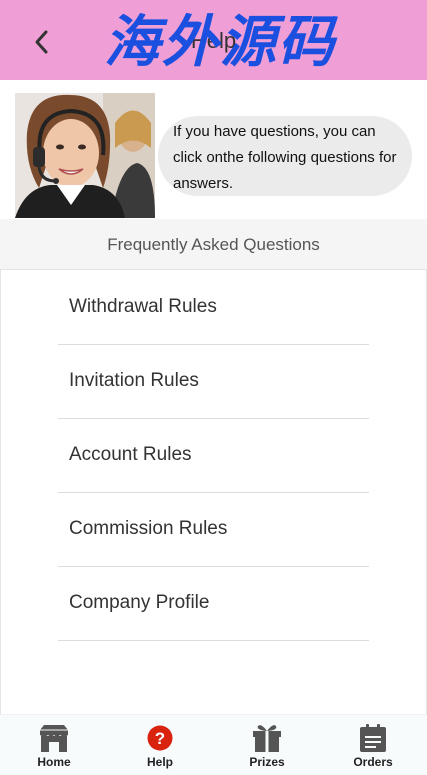  Describe the element at coordinates (159, 762) in the screenshot. I see `tab-help-label: Help` at that location.